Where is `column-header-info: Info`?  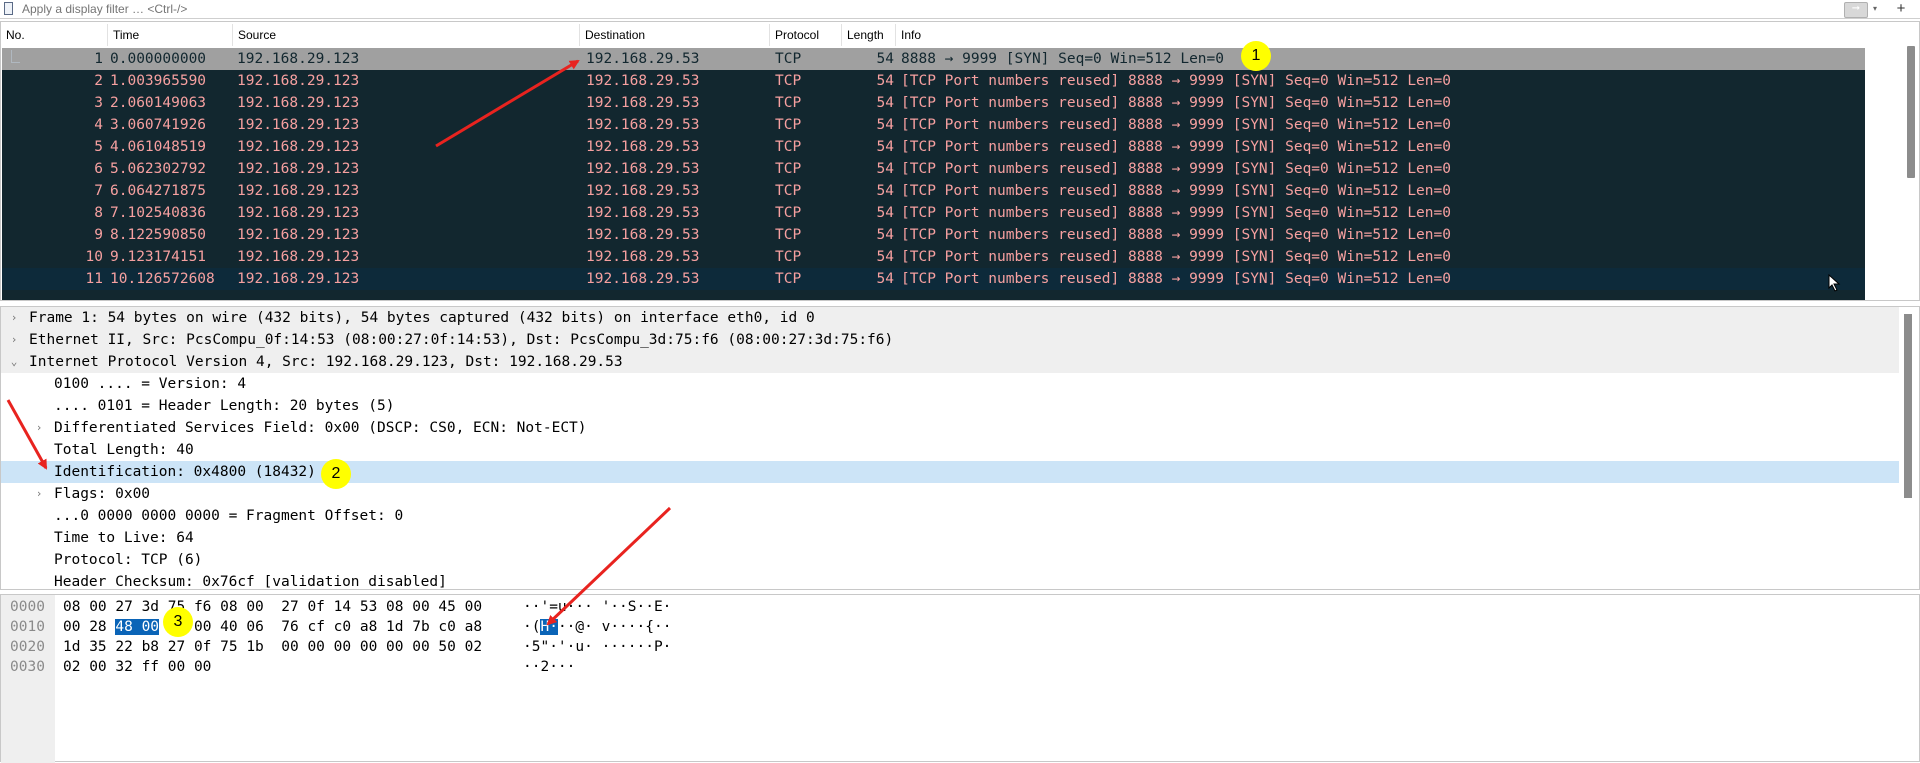 column-header-info: Info is located at coordinates (1381, 35).